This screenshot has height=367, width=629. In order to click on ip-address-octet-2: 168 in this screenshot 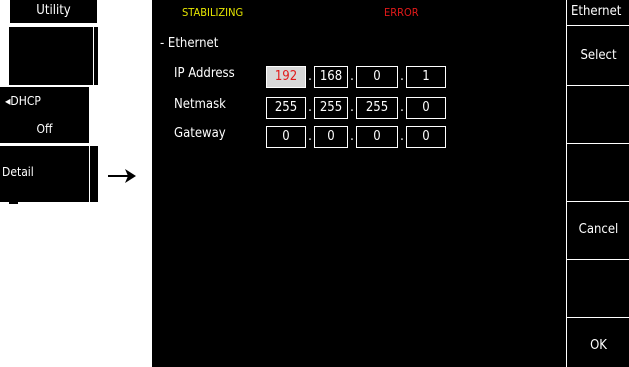, I will do `click(331, 77)`.